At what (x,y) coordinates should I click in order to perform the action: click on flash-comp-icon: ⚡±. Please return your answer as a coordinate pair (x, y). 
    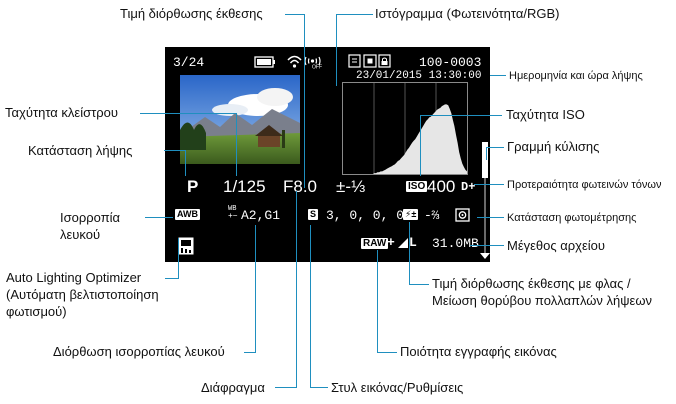
    Looking at the image, I should click on (411, 214).